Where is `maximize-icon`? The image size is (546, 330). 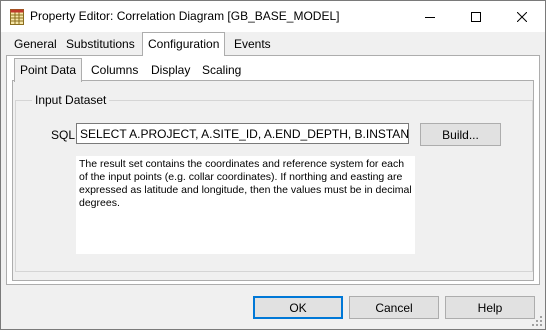
maximize-icon is located at coordinates (476, 16).